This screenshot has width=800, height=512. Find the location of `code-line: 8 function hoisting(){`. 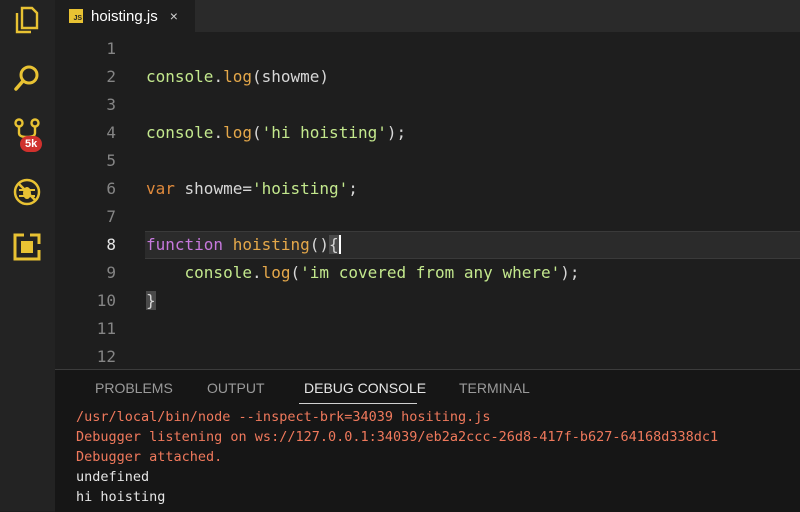

code-line: 8 function hoisting(){ is located at coordinates (427, 245).